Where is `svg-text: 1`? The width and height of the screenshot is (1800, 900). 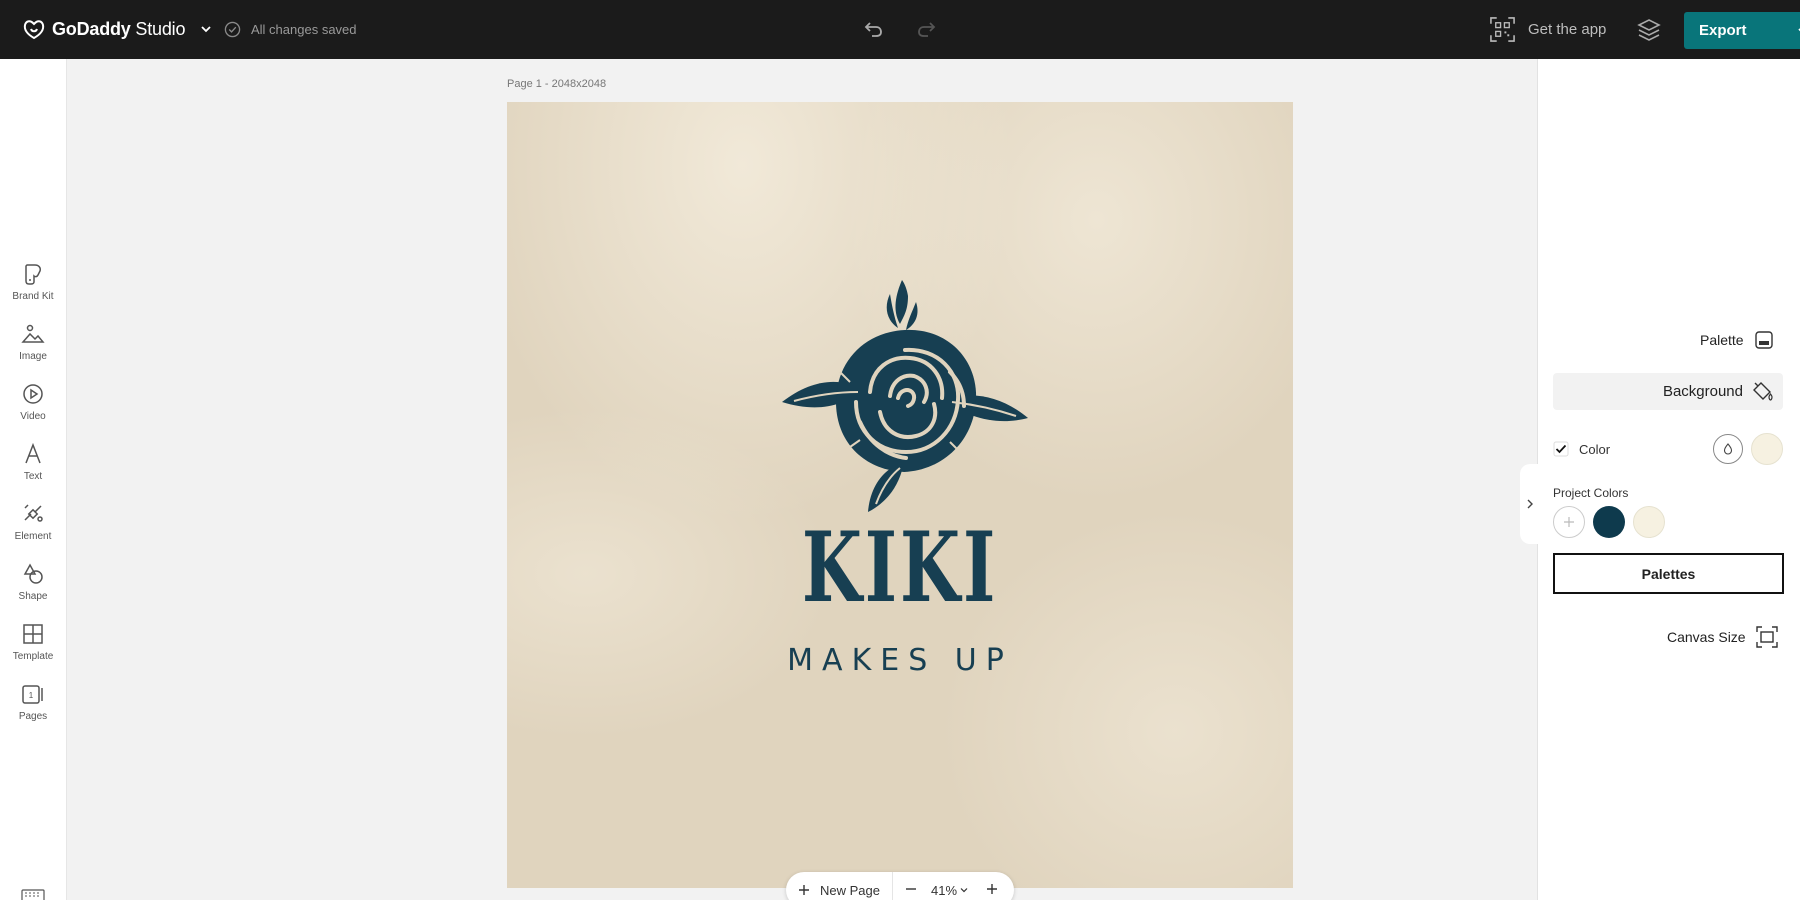
svg-text: 1 is located at coordinates (31, 695).